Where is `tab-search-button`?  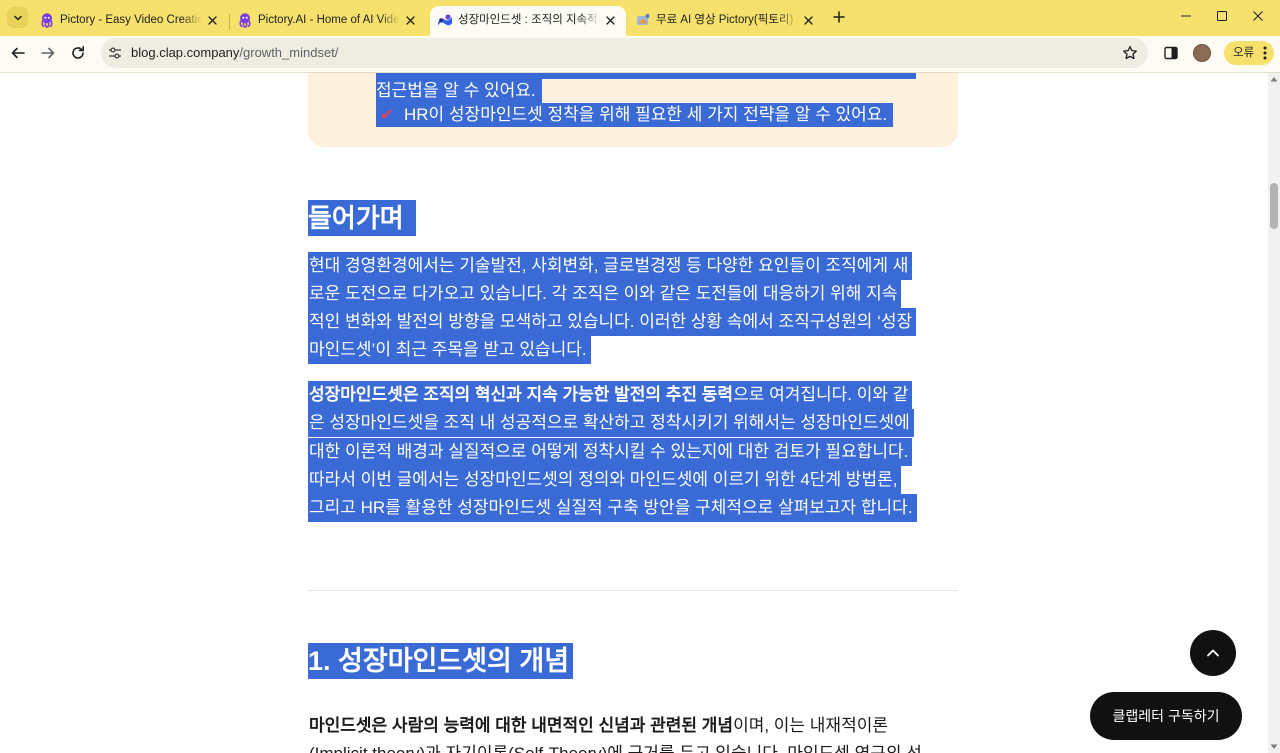
tab-search-button is located at coordinates (17, 17).